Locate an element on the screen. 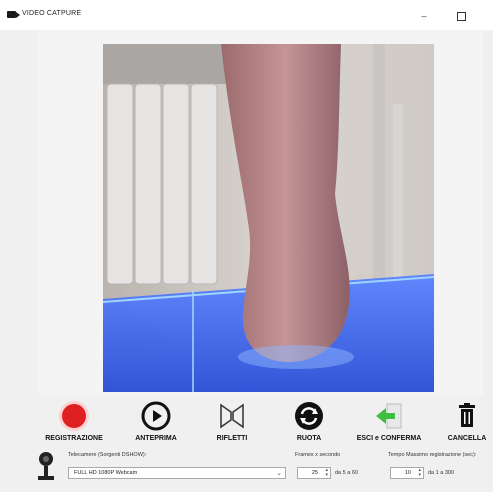  maxtime-value: 10 is located at coordinates (407, 473).